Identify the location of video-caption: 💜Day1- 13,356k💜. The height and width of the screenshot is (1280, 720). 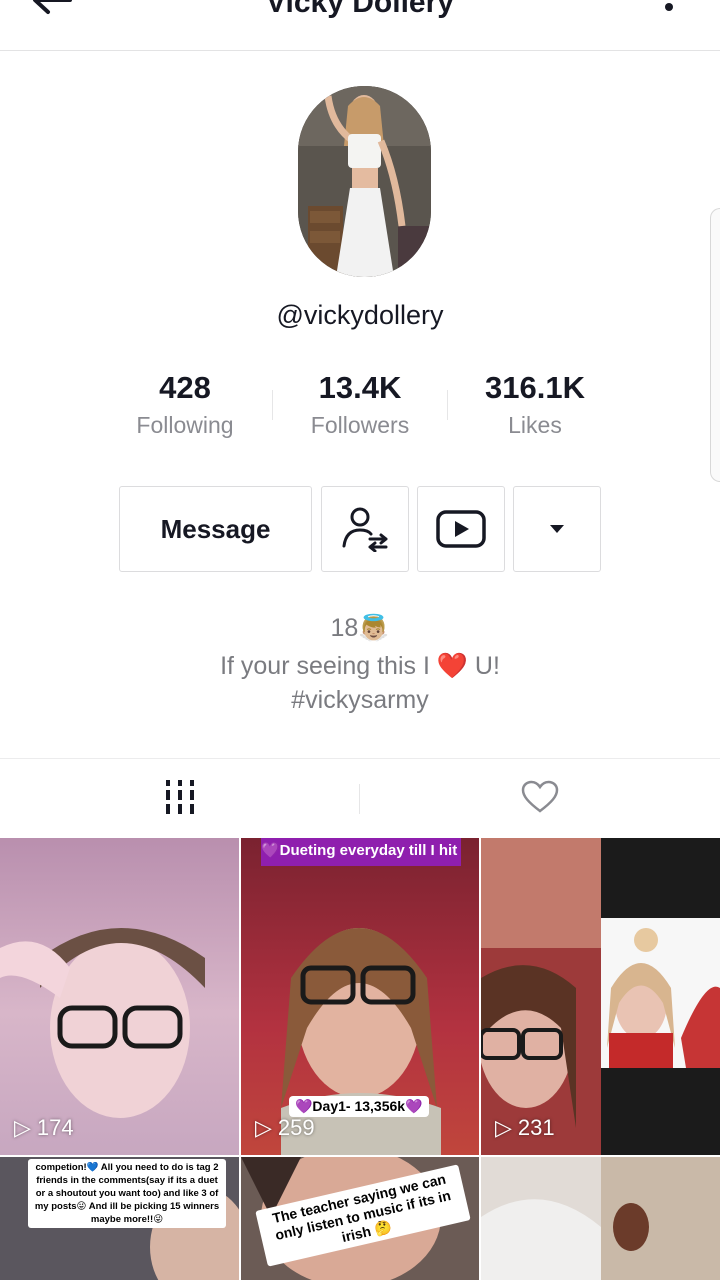
(359, 1106).